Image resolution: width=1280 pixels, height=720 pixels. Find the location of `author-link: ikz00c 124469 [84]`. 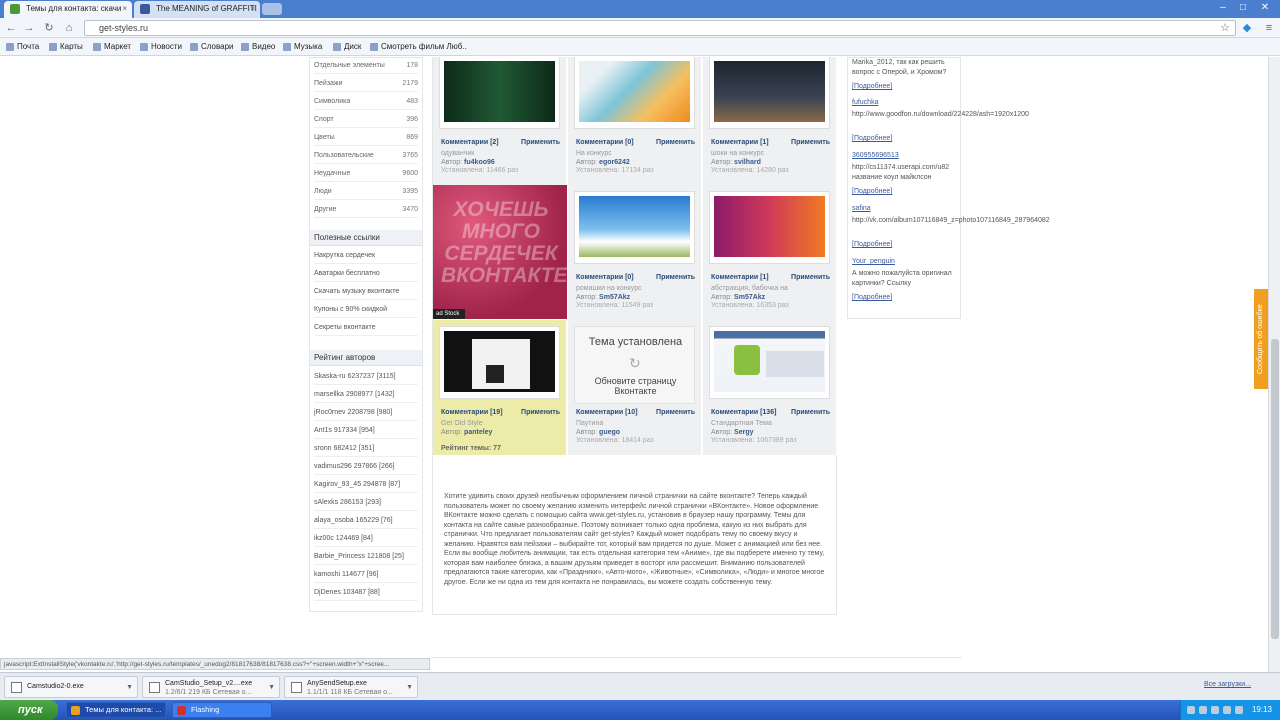

author-link: ikz00c 124469 [84] is located at coordinates (366, 539).